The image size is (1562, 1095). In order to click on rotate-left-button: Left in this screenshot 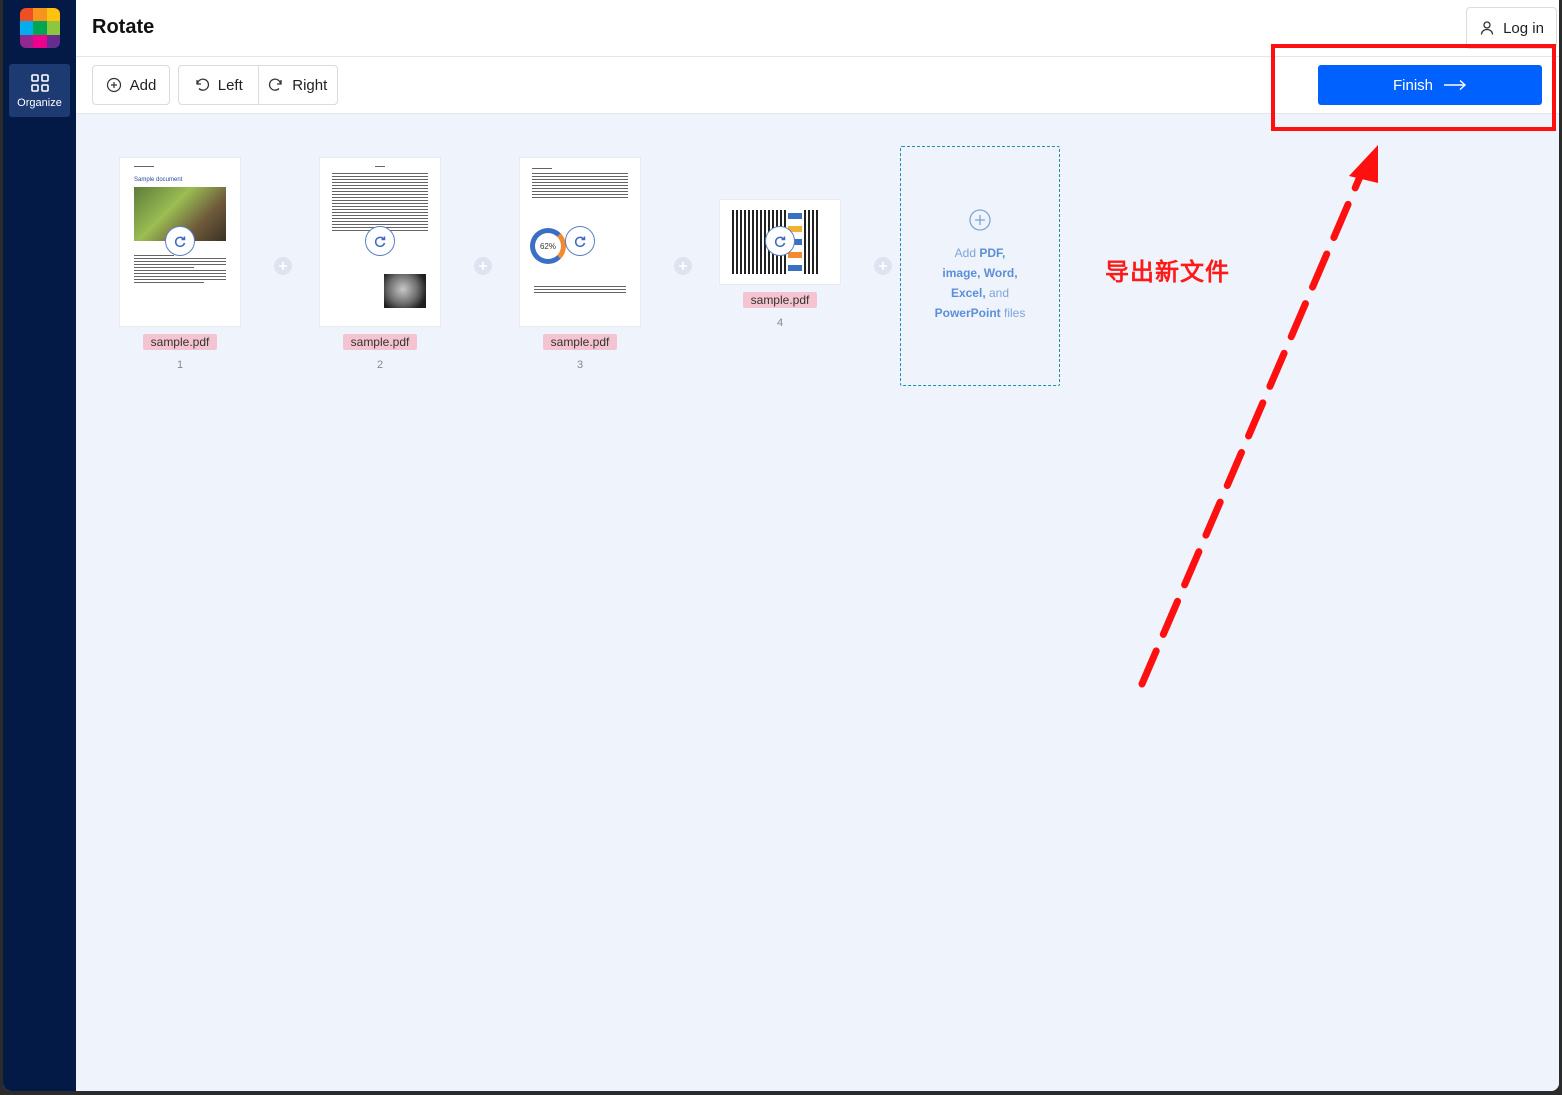, I will do `click(218, 85)`.